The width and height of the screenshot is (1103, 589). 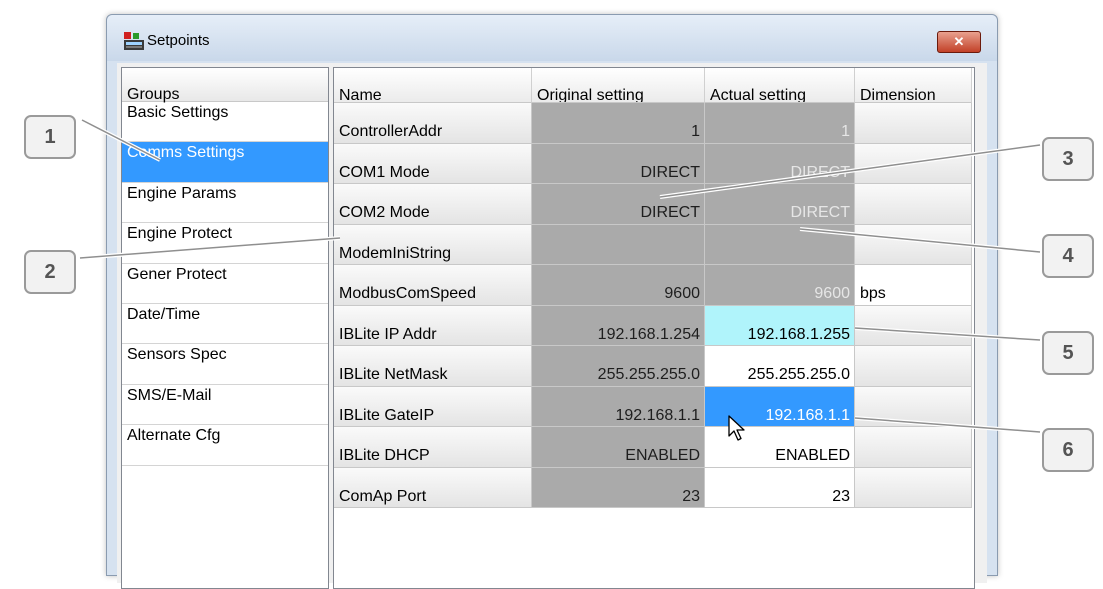 I want to click on actual-setting-cell: 1, so click(x=780, y=123).